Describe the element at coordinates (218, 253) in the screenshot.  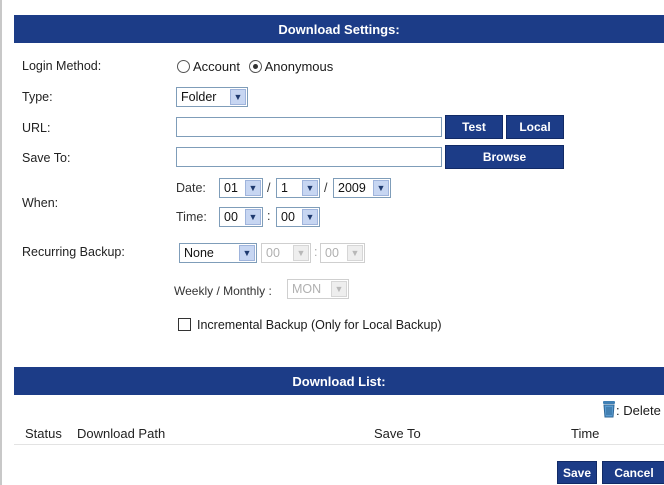
I see `recurring-backup-select: None ▼` at that location.